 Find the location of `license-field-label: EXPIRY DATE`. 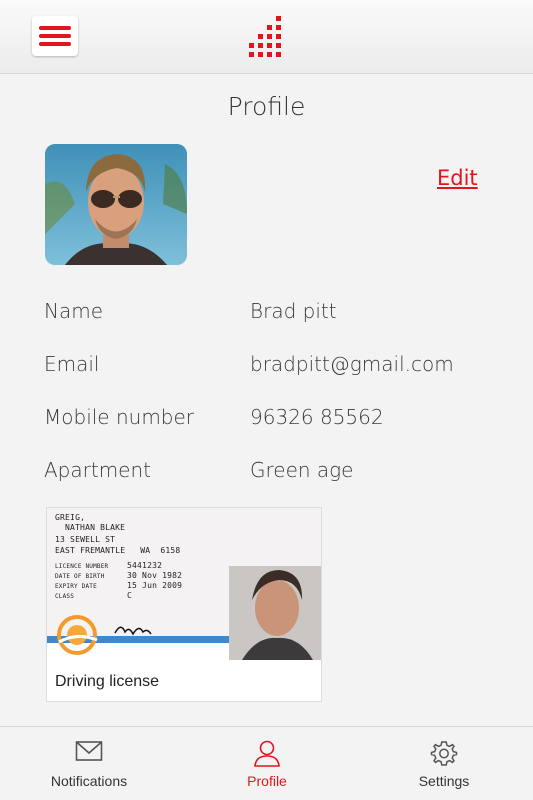

license-field-label: EXPIRY DATE is located at coordinates (76, 586).